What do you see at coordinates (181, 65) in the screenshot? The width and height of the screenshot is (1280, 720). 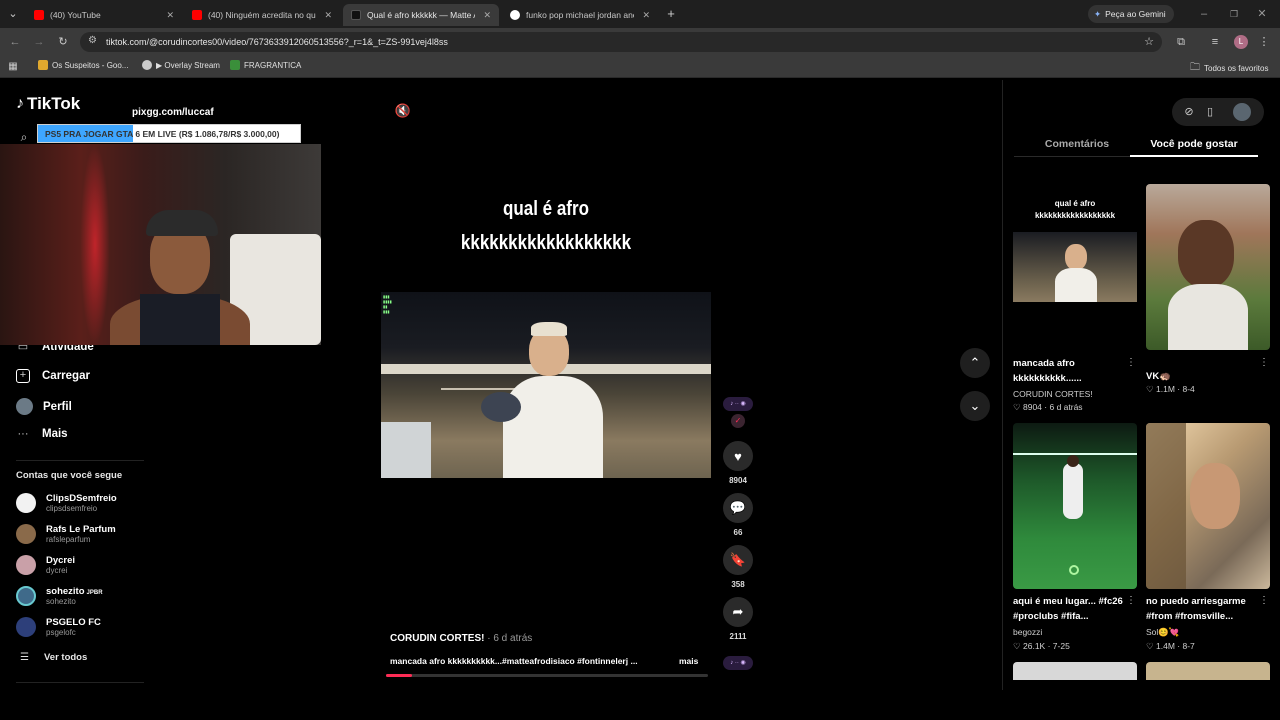 I see `bookmark-overlay-stream: ▶ Overlay Stream` at bounding box center [181, 65].